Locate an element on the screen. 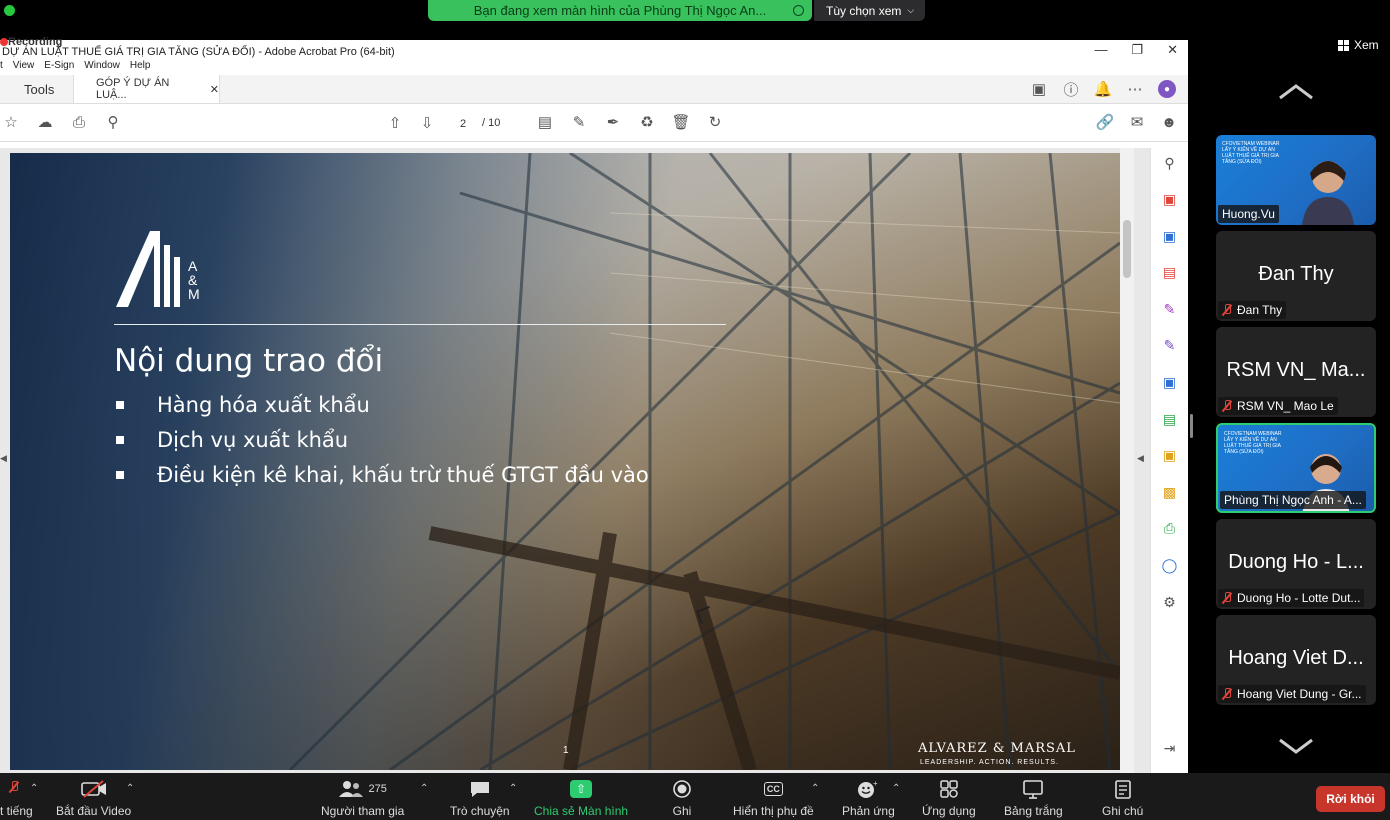 This screenshot has width=1390, height=820. print-production-icon: ⎙ is located at coordinates (1170, 529).